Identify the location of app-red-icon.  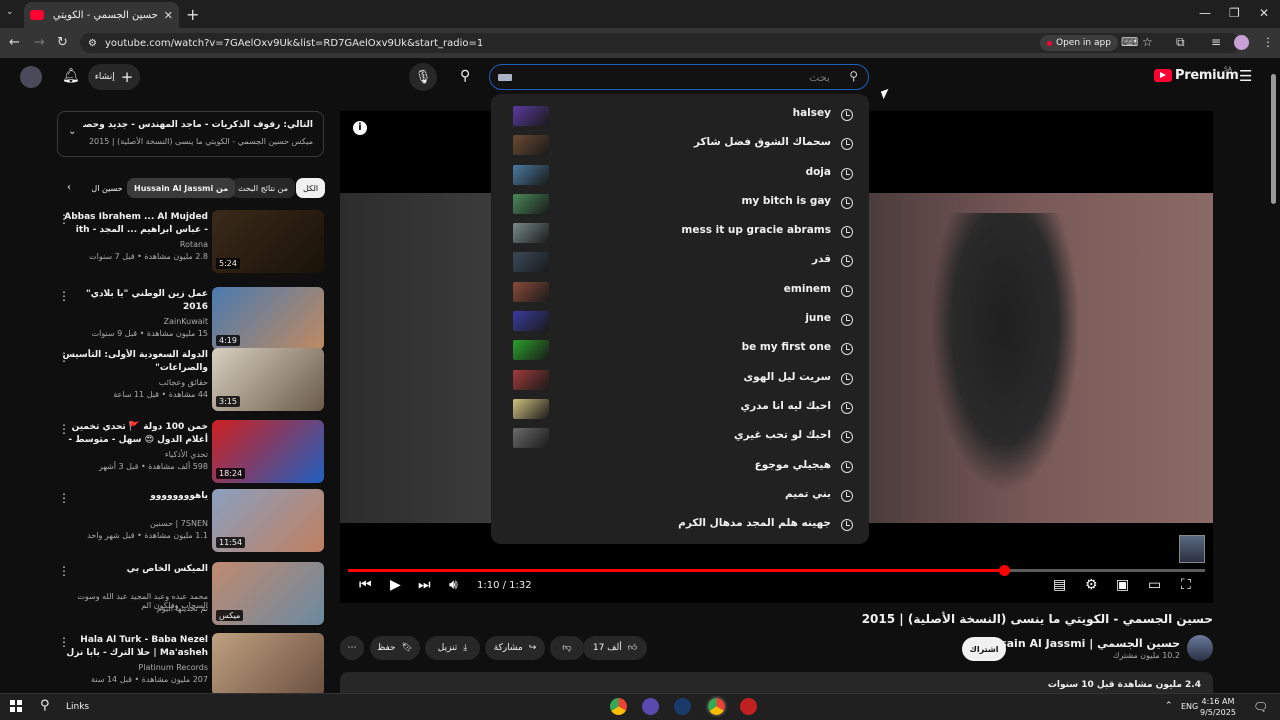
(748, 706).